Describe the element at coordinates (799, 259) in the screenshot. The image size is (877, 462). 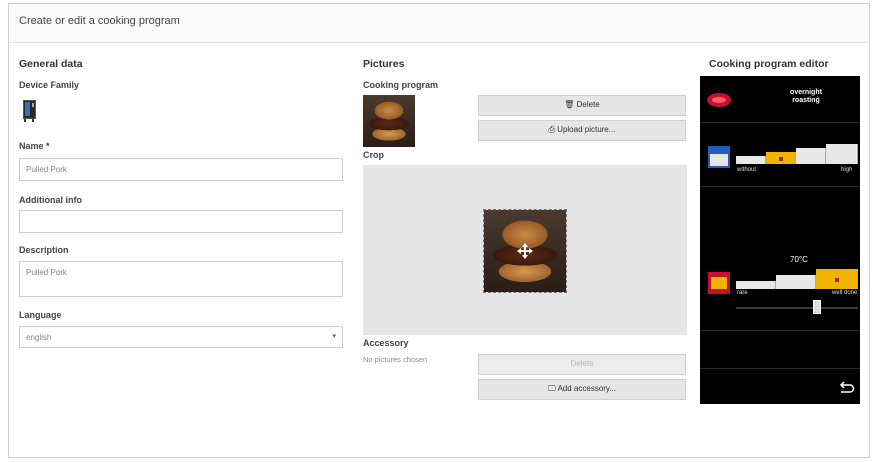
I see `temperature-value: 70°C` at that location.